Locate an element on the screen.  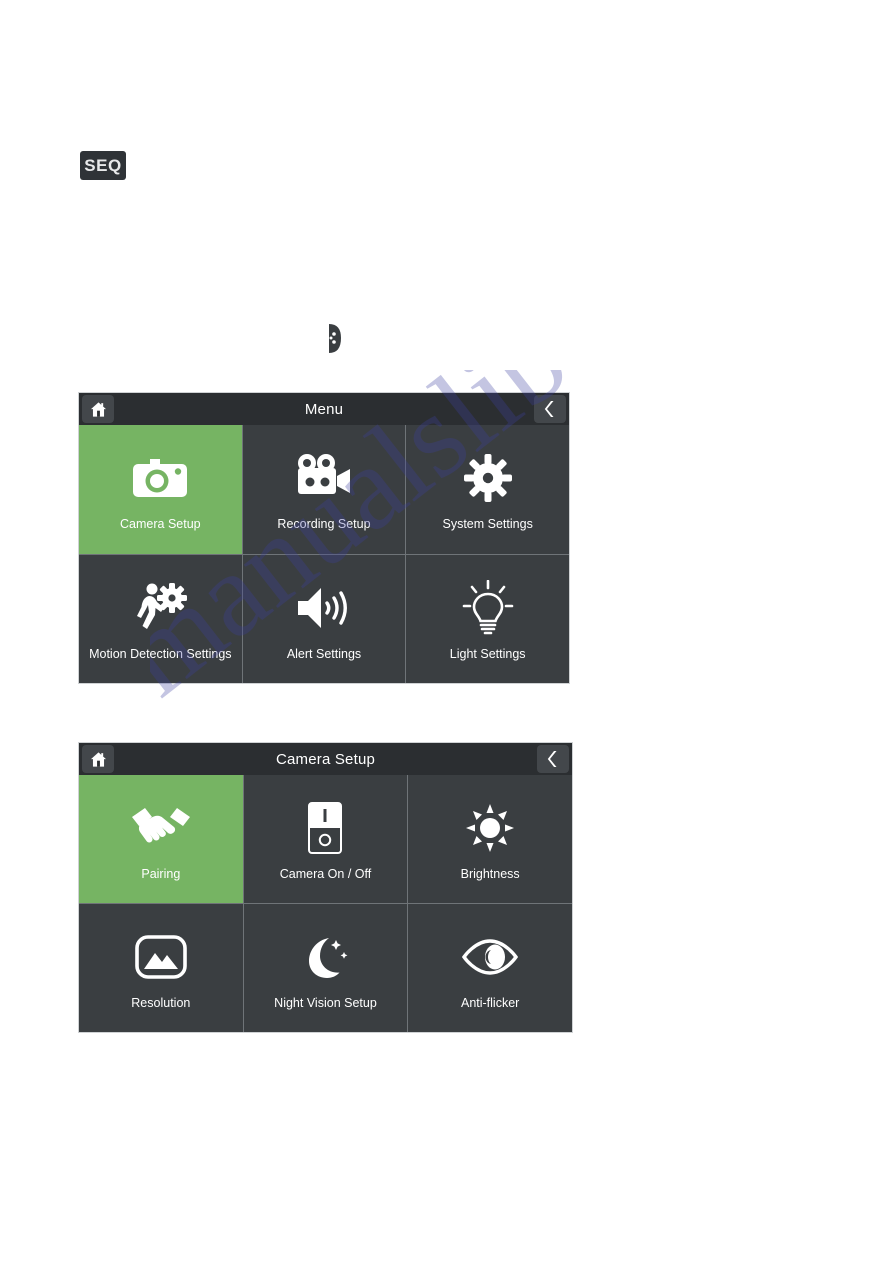
tile-motion-detection-settings: Motion Detection Settings is located at coordinates (160, 618).